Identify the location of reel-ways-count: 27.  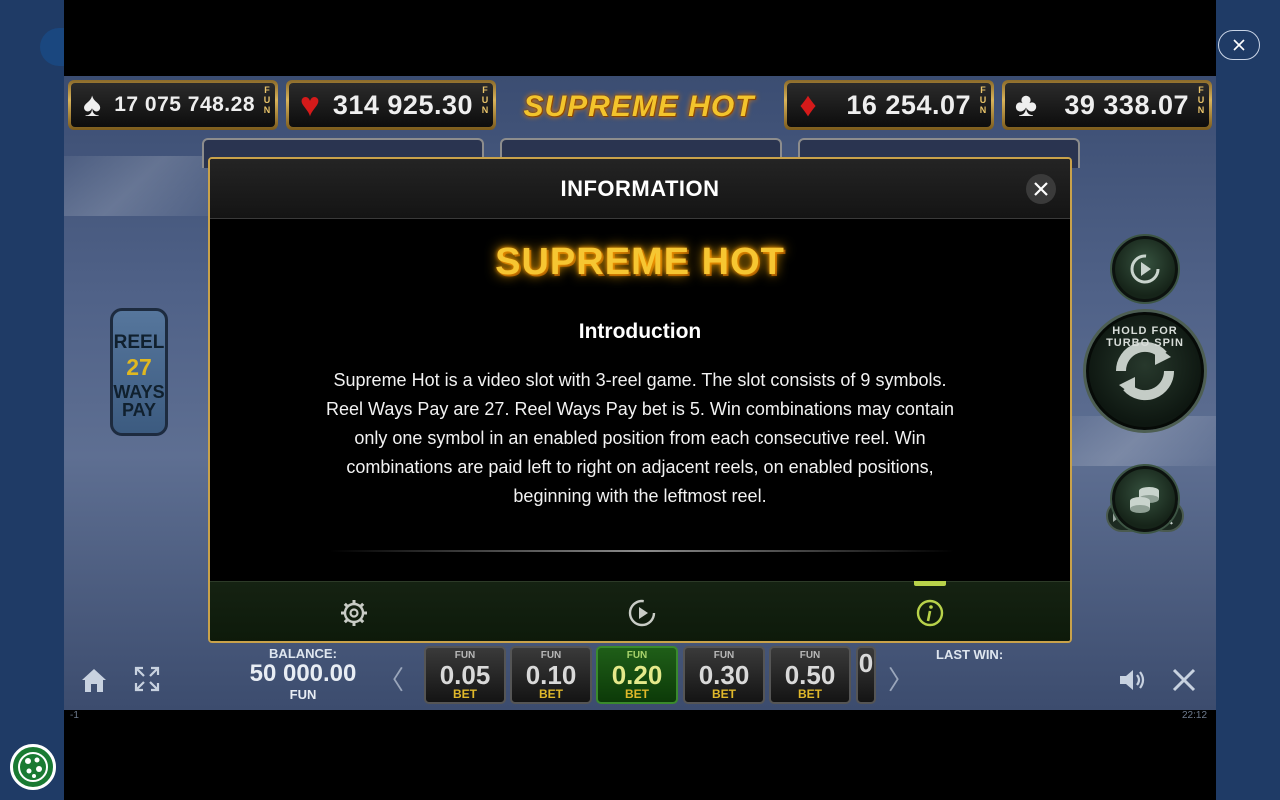
(139, 367).